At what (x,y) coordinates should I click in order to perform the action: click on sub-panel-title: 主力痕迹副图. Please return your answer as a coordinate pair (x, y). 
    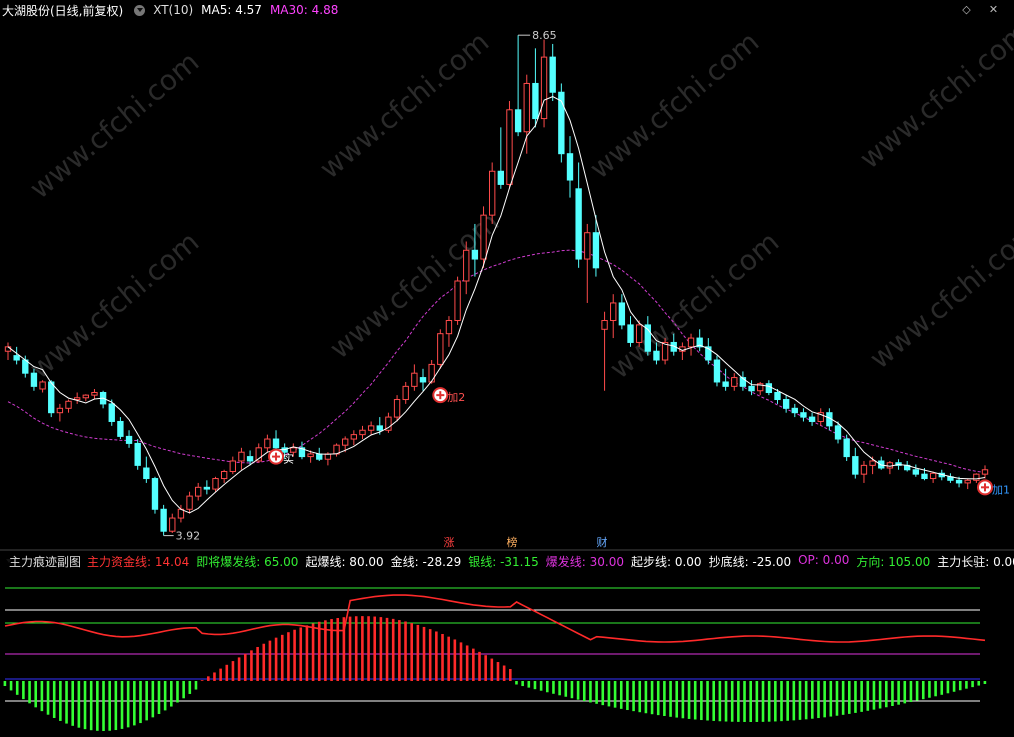
    Looking at the image, I should click on (45, 561).